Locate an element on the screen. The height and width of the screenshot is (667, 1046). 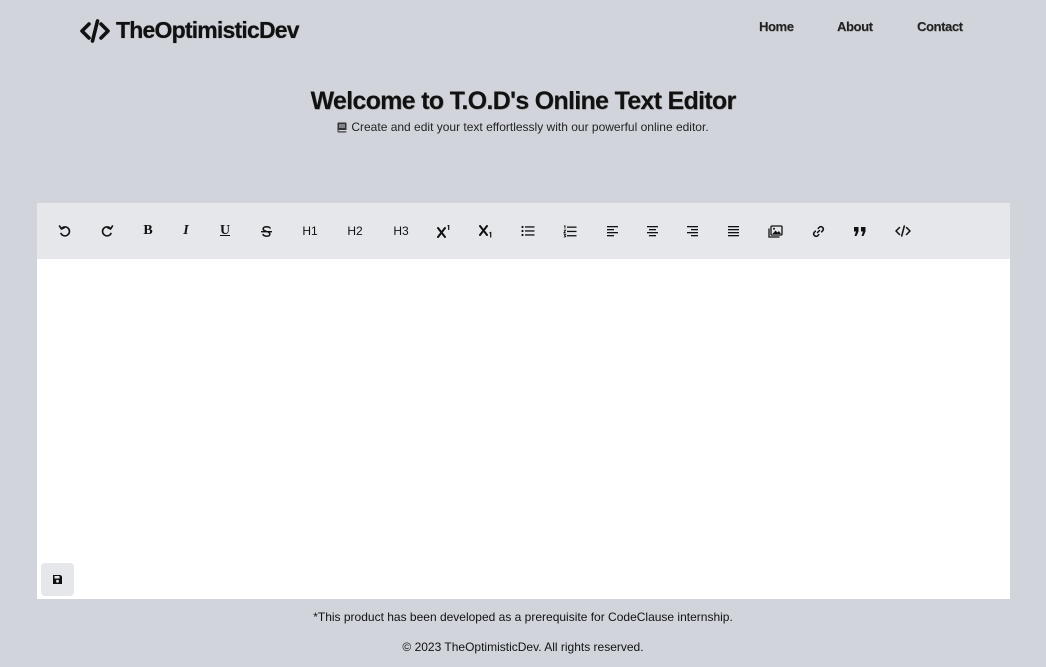
unordered-list-button is located at coordinates (528, 231).